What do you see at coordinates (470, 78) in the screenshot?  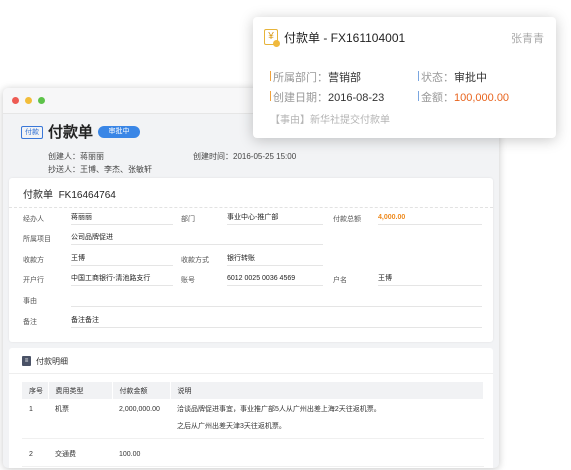 I see `popup-status-value: 审批中` at bounding box center [470, 78].